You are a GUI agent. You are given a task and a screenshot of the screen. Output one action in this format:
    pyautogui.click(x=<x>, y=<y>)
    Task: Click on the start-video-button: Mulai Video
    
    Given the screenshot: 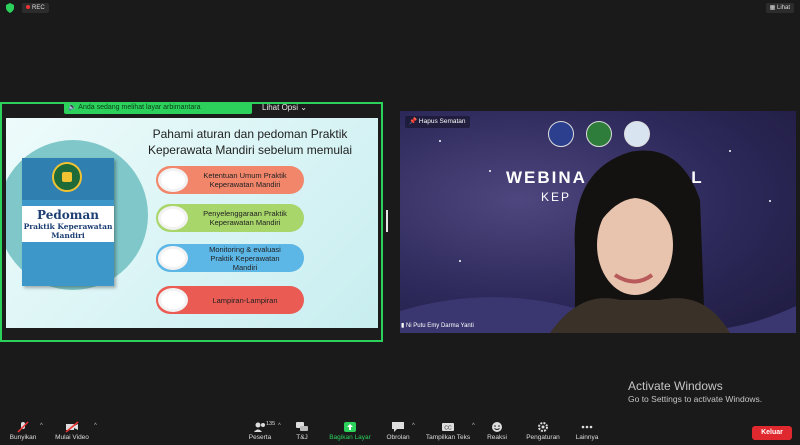 What is the action you would take?
    pyautogui.click(x=72, y=432)
    